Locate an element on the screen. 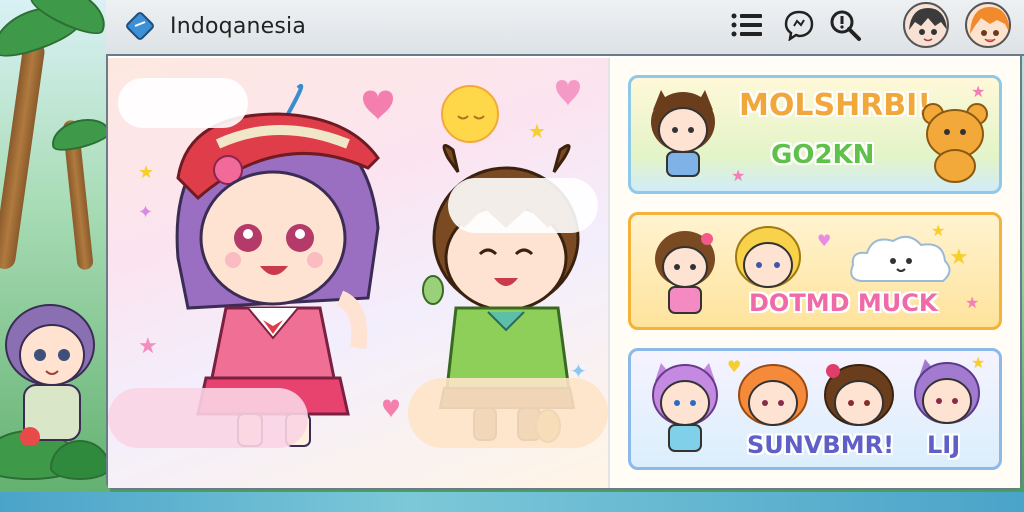 This screenshot has width=1024, height=512. chat-bubble-icon is located at coordinates (799, 25).